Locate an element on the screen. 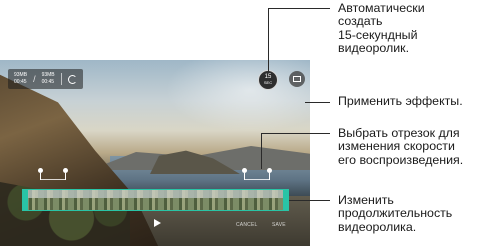 The height and width of the screenshot is (246, 479). callout-apply-effects: Применить эффекты. is located at coordinates (400, 101).